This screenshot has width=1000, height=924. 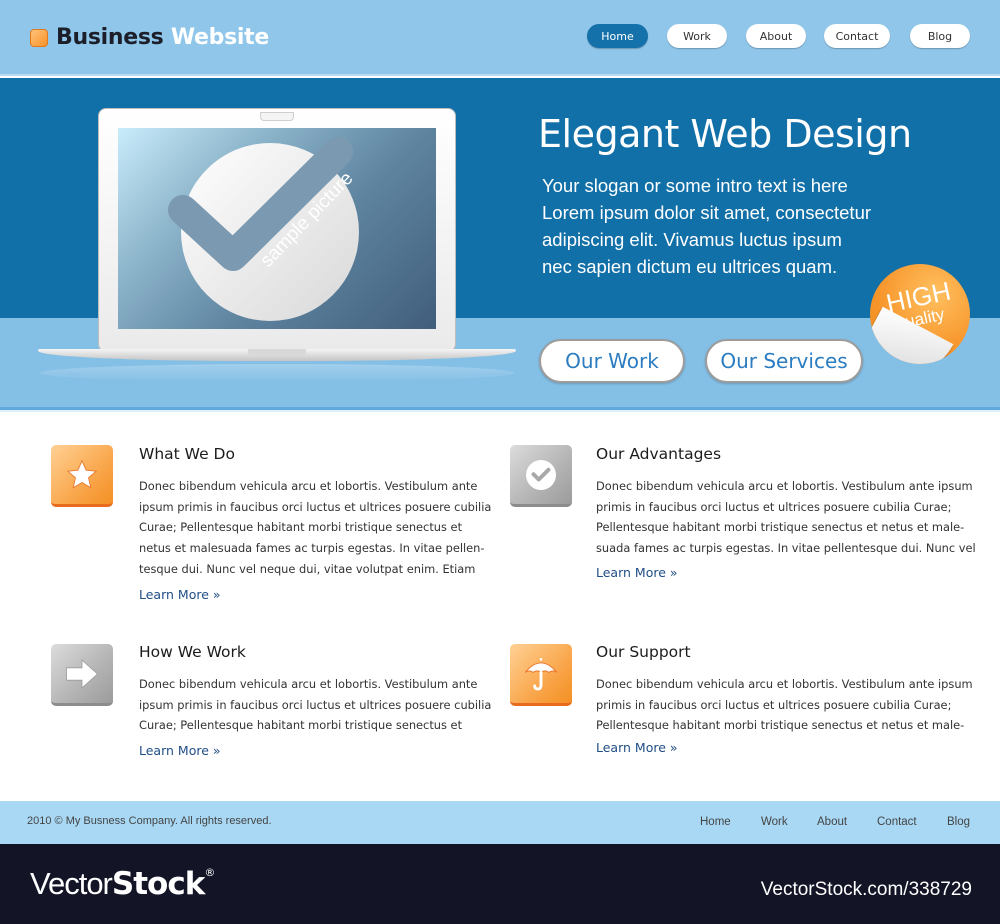 What do you see at coordinates (187, 454) in the screenshot?
I see `feature-title-what-we-do: What We Do` at bounding box center [187, 454].